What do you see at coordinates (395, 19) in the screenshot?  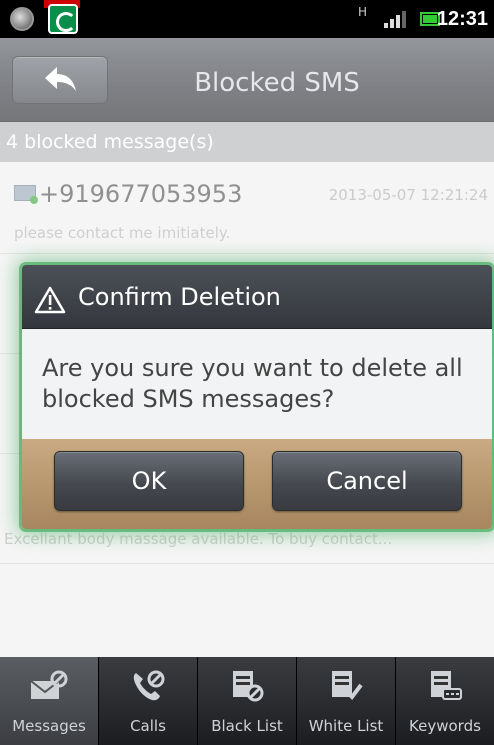 I see `signal-icon` at bounding box center [395, 19].